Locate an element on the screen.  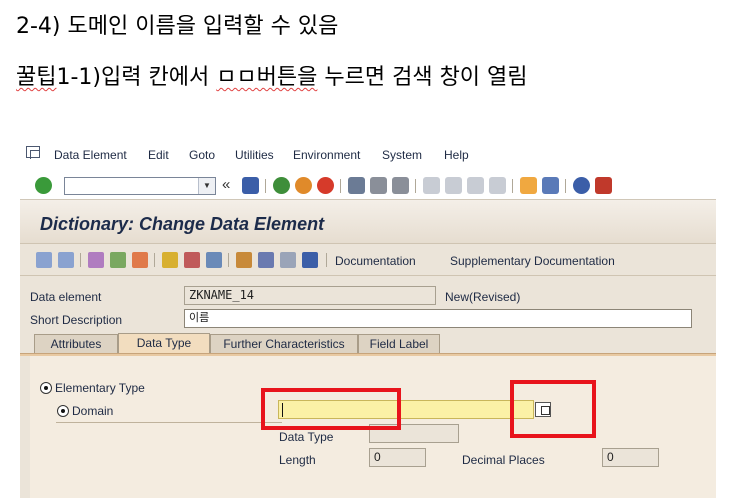
screen-title-bar: Dictionary: Change Data Element is located at coordinates (368, 222).